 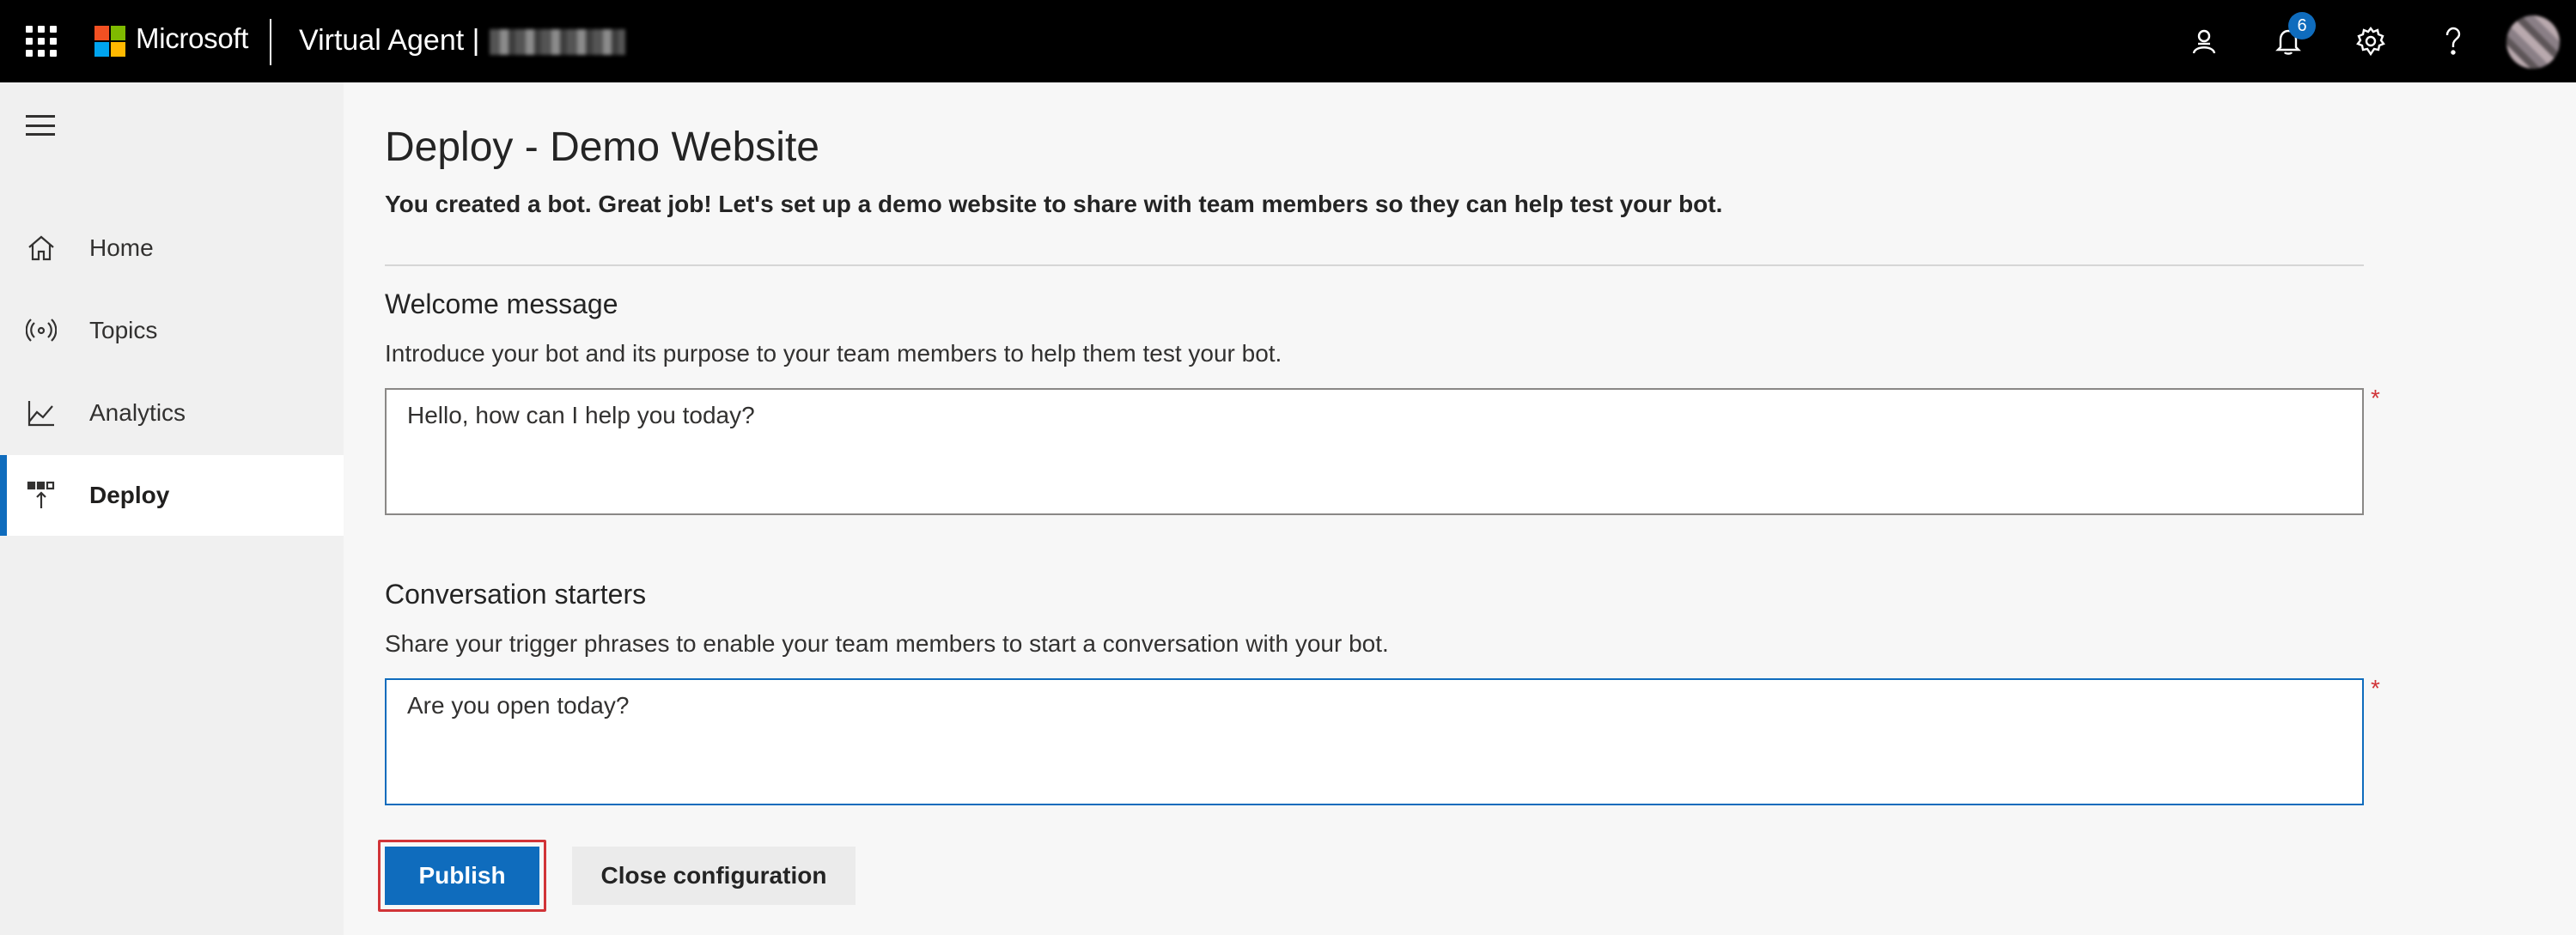 What do you see at coordinates (1374, 451) in the screenshot?
I see `welcome-message-input: Hello, how can I help you today?` at bounding box center [1374, 451].